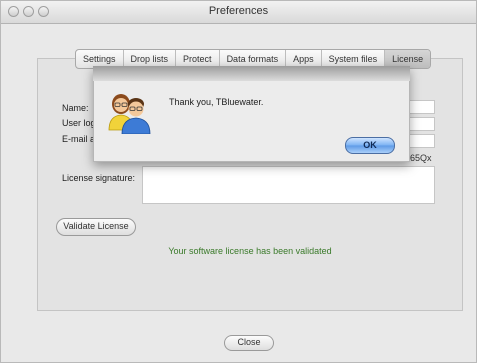  Describe the element at coordinates (79, 139) in the screenshot. I see `email-label: E-mail a` at that location.